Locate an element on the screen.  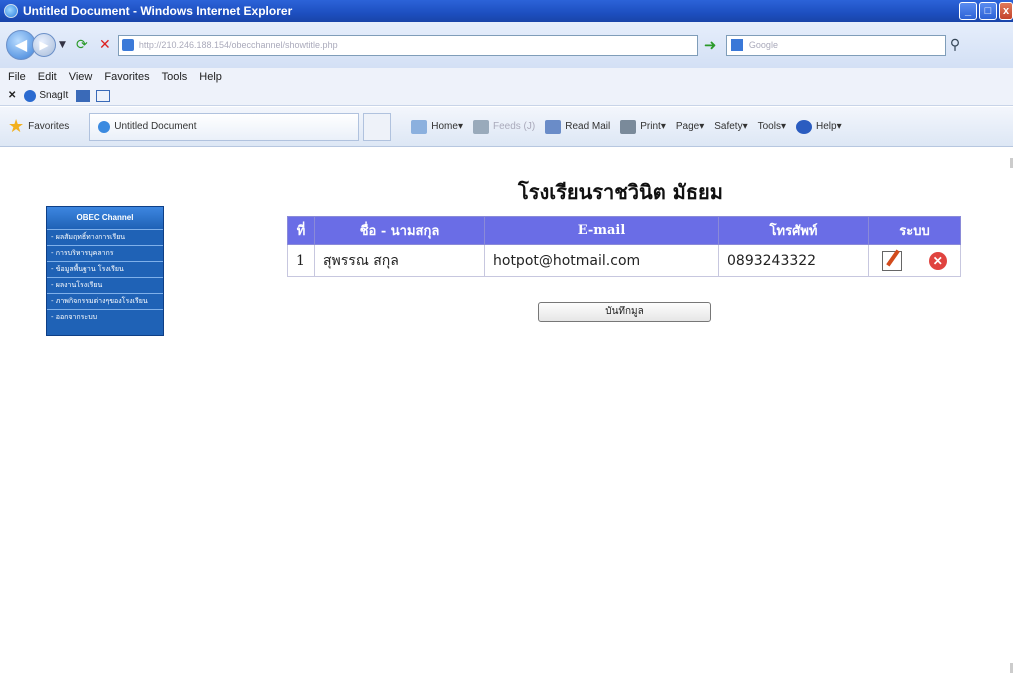
table-header-row: ที่ ชื่อ - นามสกุล E-mail โทรศัพท์ ระบบ is located at coordinates (624, 230).